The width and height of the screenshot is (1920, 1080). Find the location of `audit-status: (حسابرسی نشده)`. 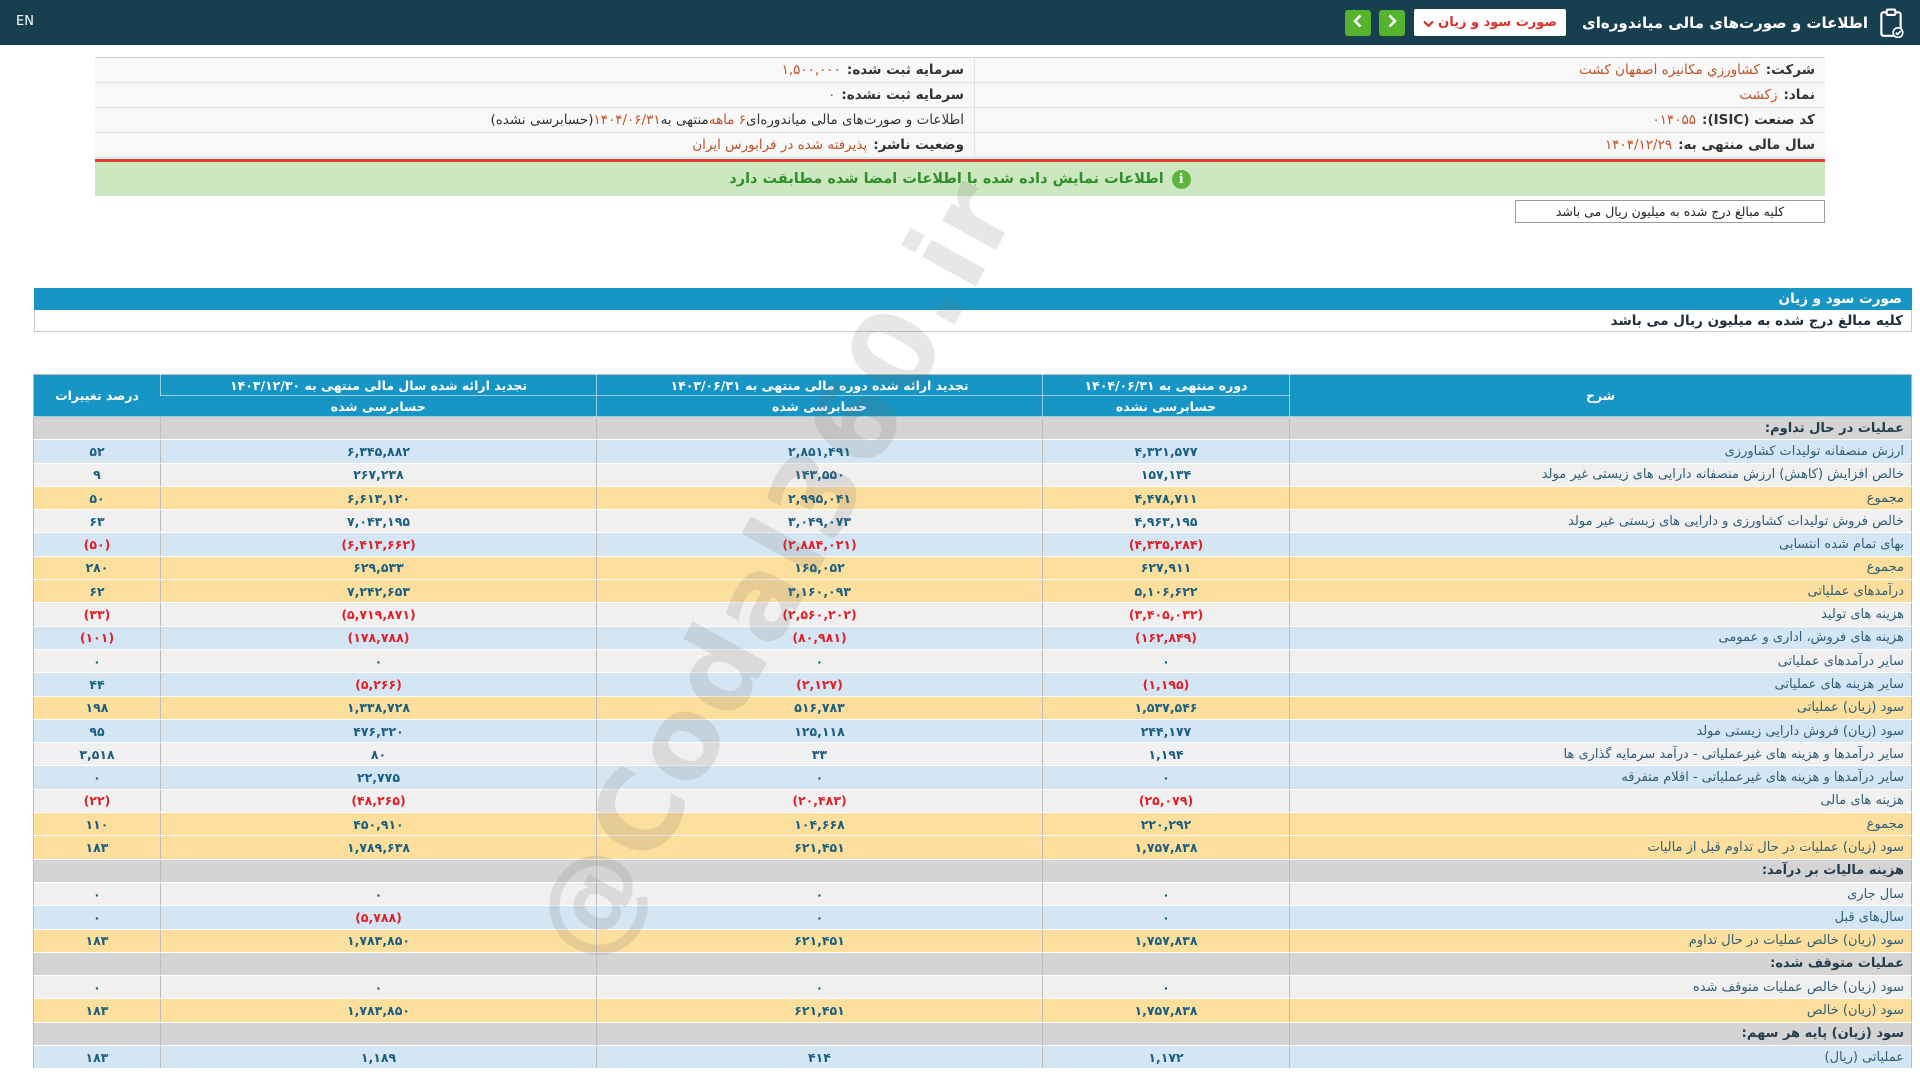

audit-status: (حسابرسی نشده) is located at coordinates (542, 120).